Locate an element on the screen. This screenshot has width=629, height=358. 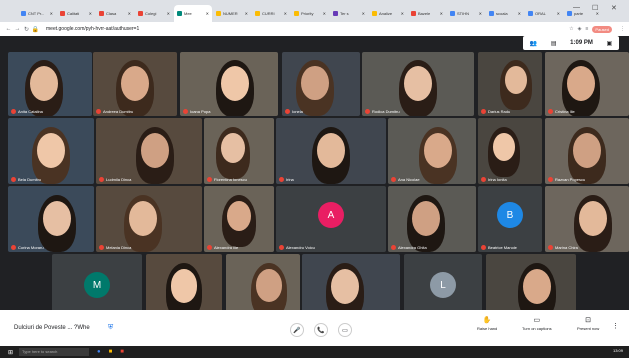
browser-tab: STIHN ✕ is located at coordinates (466, 13).